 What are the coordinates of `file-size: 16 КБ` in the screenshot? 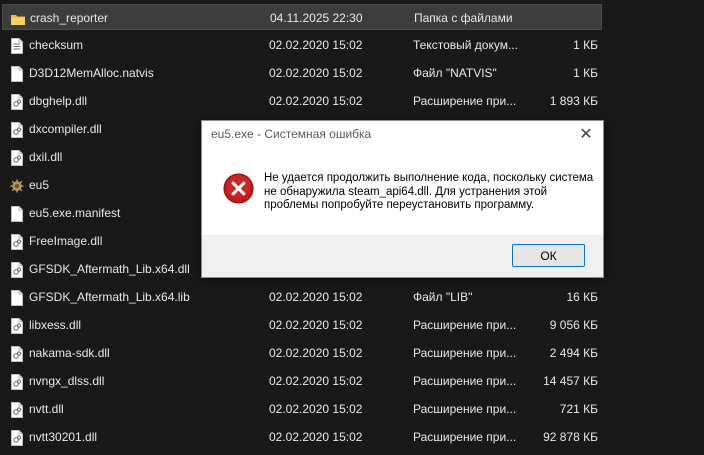 It's located at (582, 297).